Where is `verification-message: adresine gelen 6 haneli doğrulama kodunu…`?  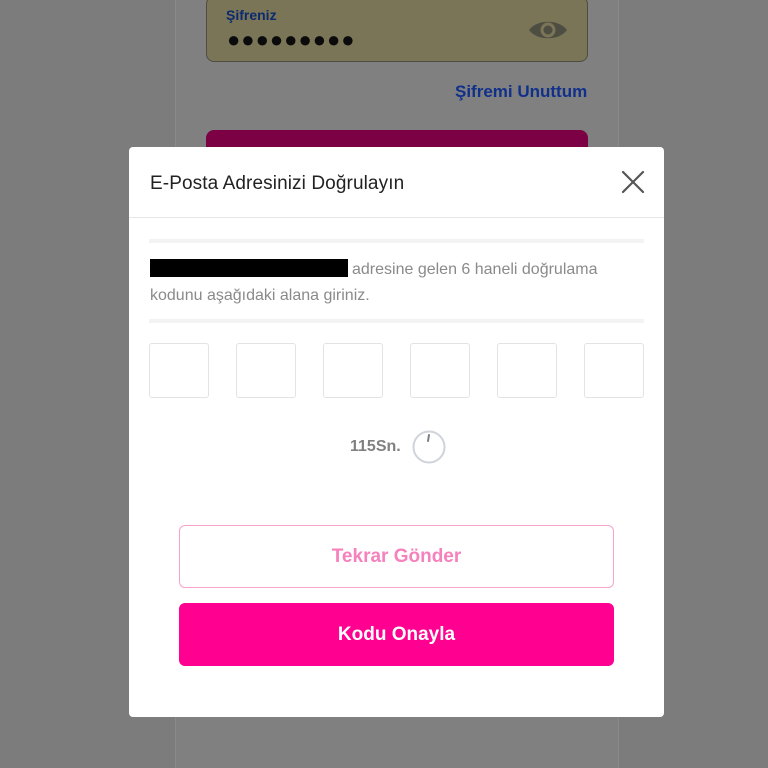 verification-message: adresine gelen 6 haneli doğrulama kodunu… is located at coordinates (395, 283).